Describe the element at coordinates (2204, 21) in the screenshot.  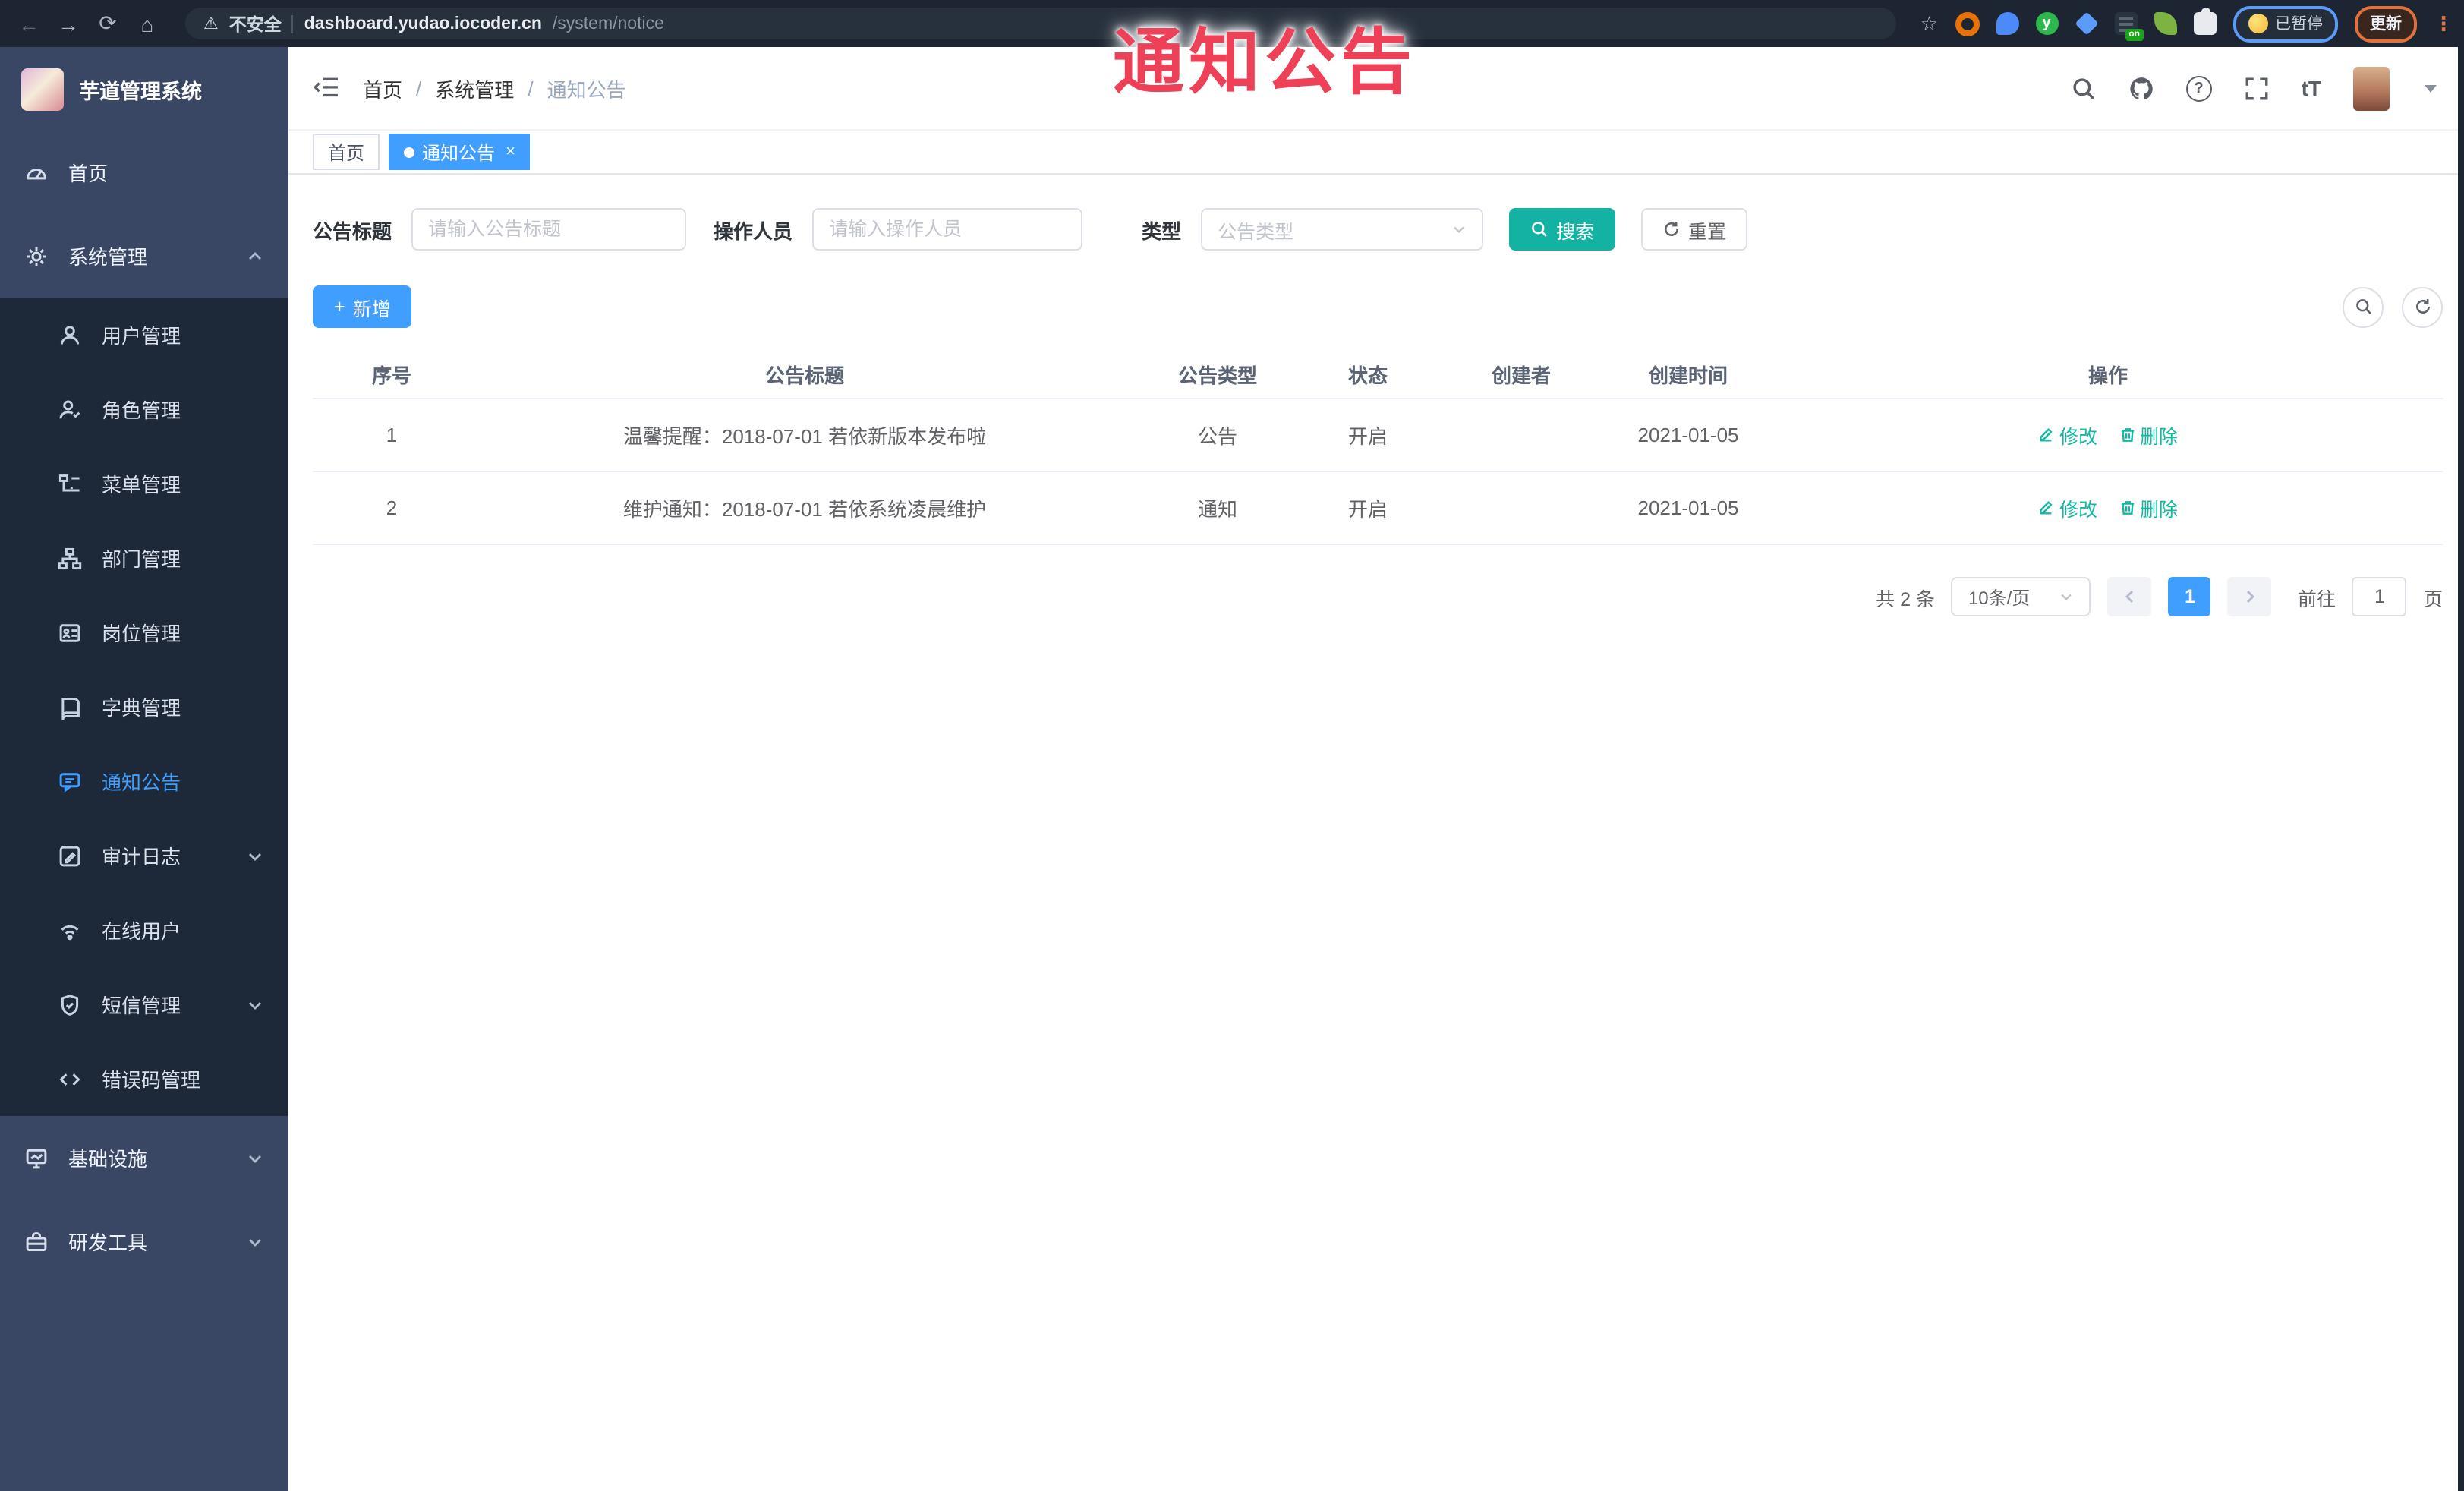
I see `extensions-puzzle-icon` at that location.